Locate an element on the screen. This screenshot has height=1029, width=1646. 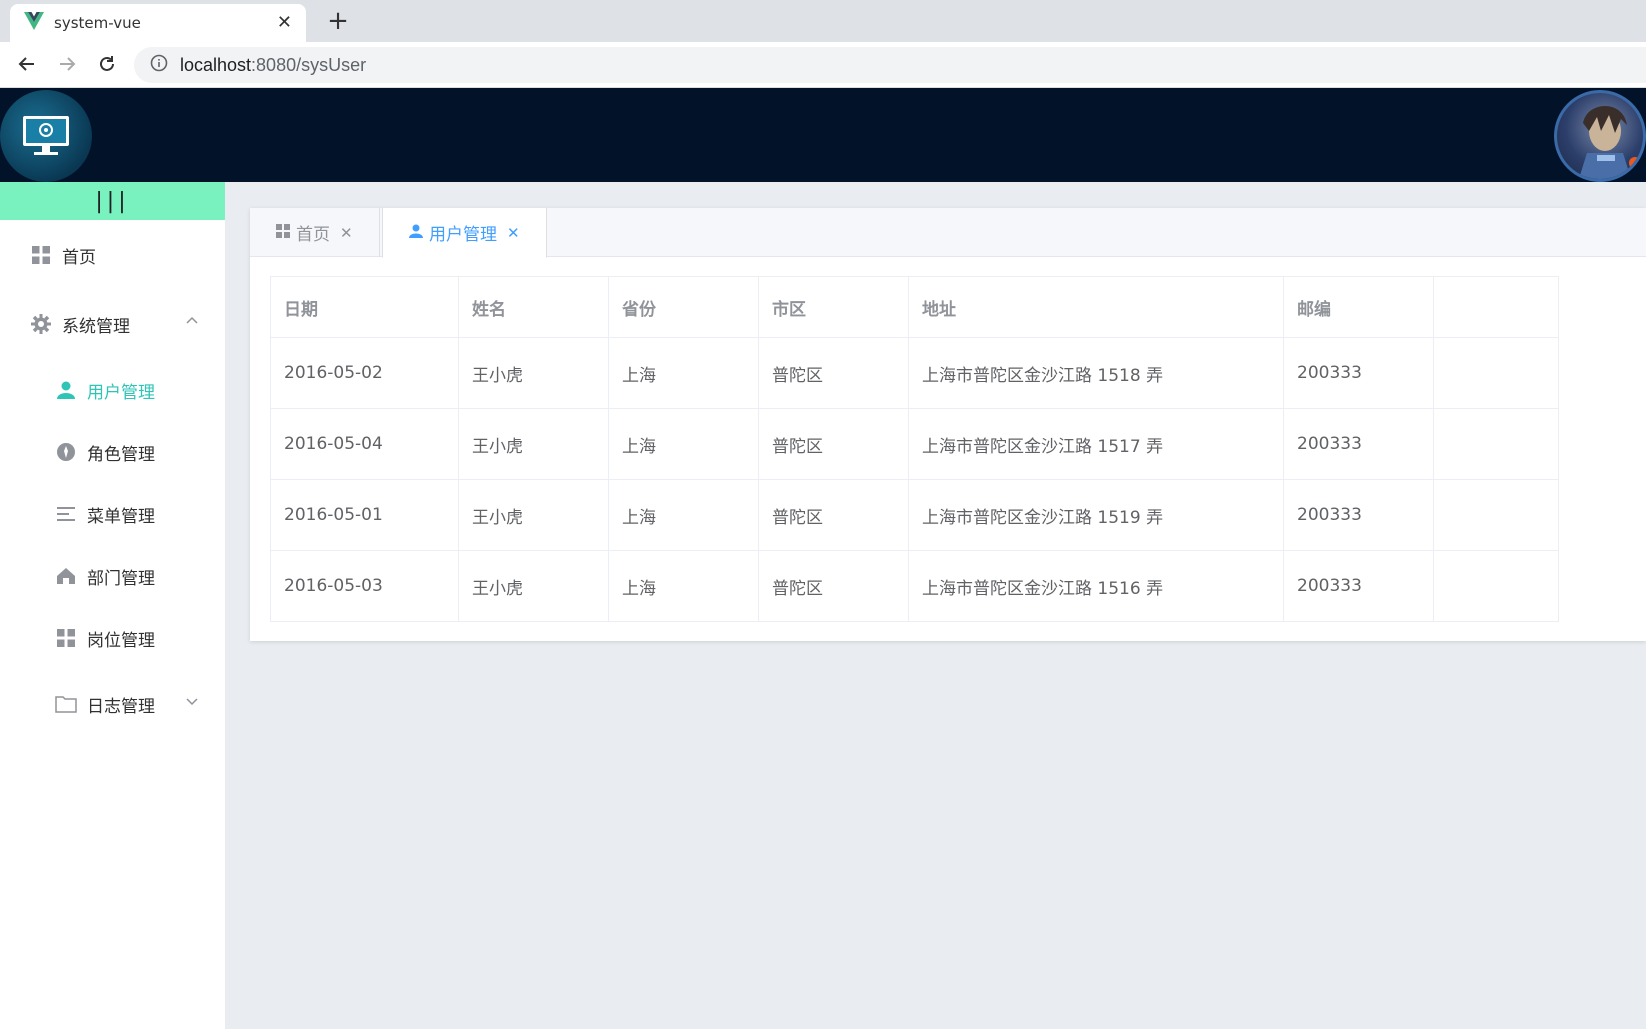
new-tab-button: + is located at coordinates (338, 21).